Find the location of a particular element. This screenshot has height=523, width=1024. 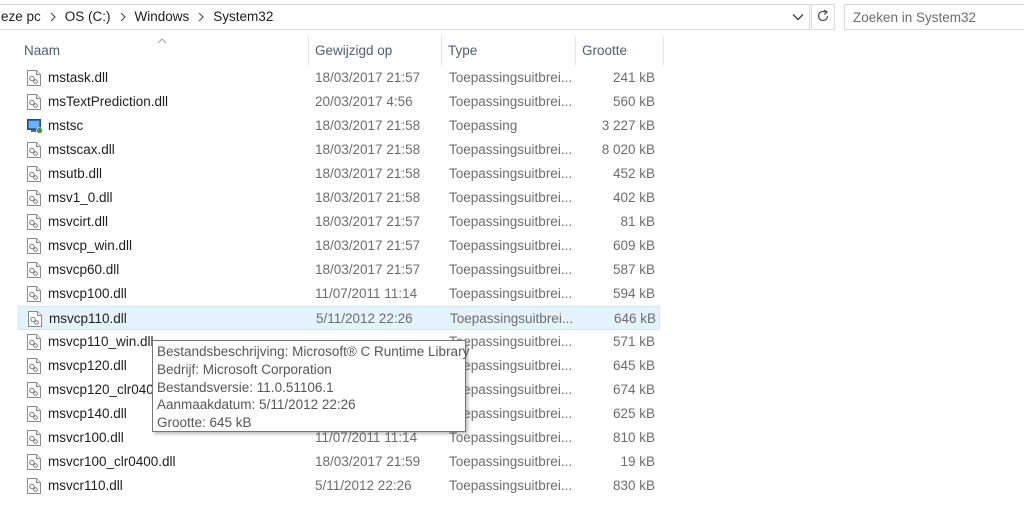

file-size: 594 kB is located at coordinates (633, 293).